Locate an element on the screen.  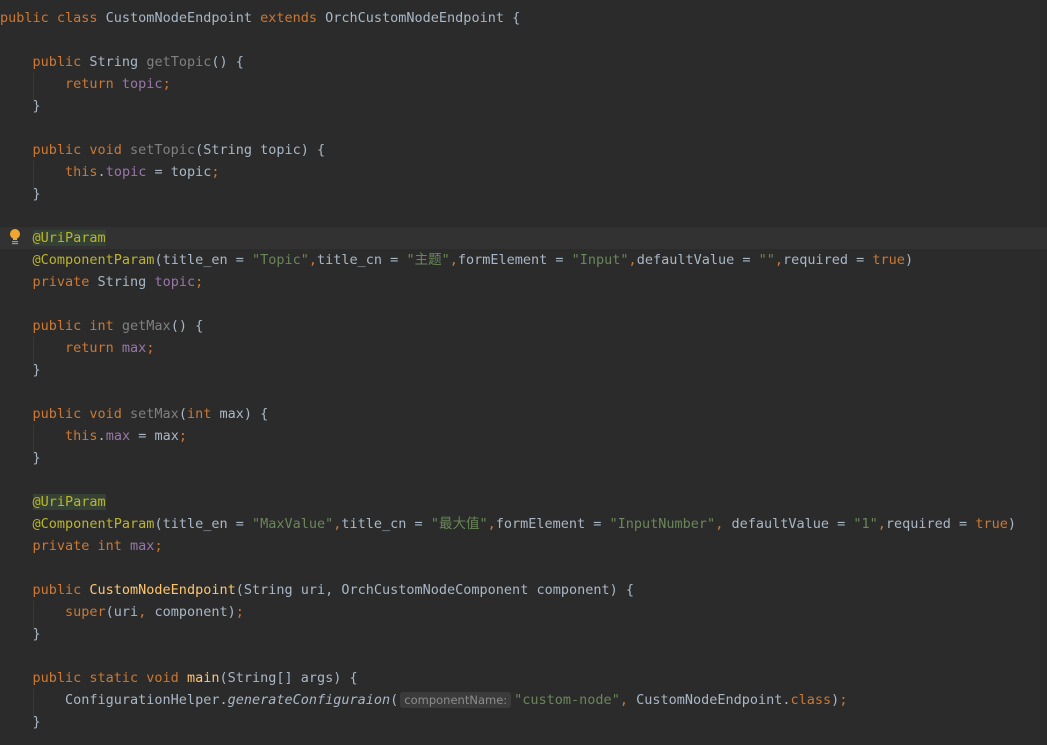
code-token: setTopic is located at coordinates (163, 150).